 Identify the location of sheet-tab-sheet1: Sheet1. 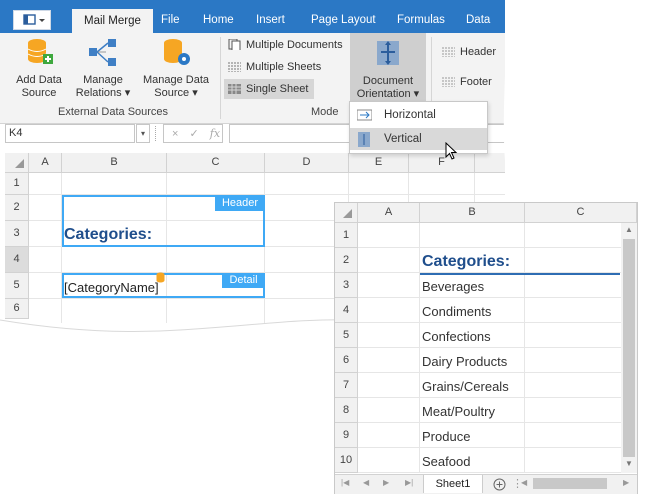
(453, 484).